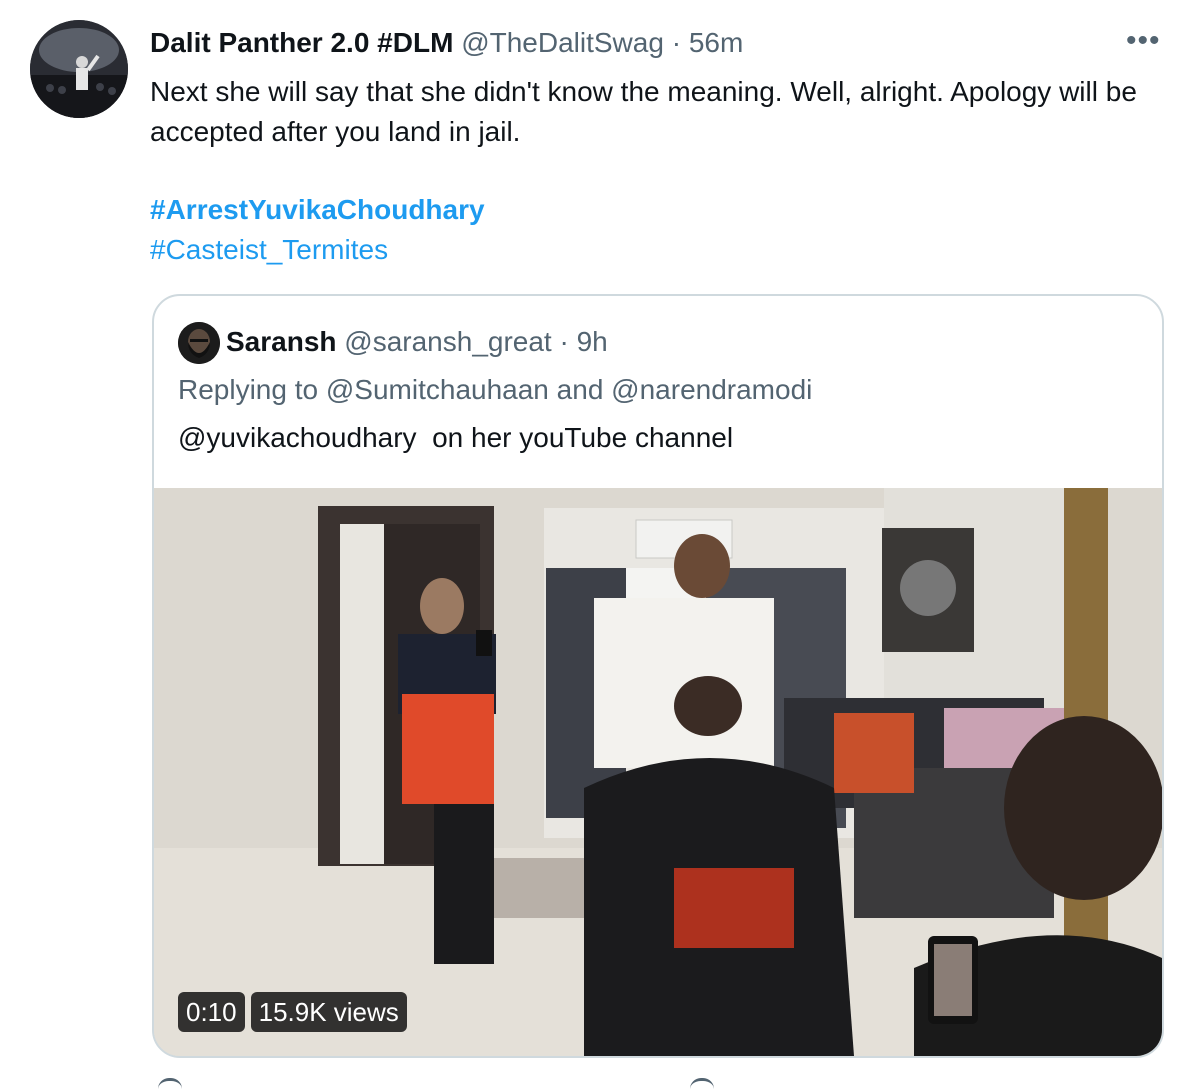 This screenshot has width=1199, height=1089. Describe the element at coordinates (269, 250) in the screenshot. I see `hashtag-casteist-termites: #Casteist_Termites` at that location.